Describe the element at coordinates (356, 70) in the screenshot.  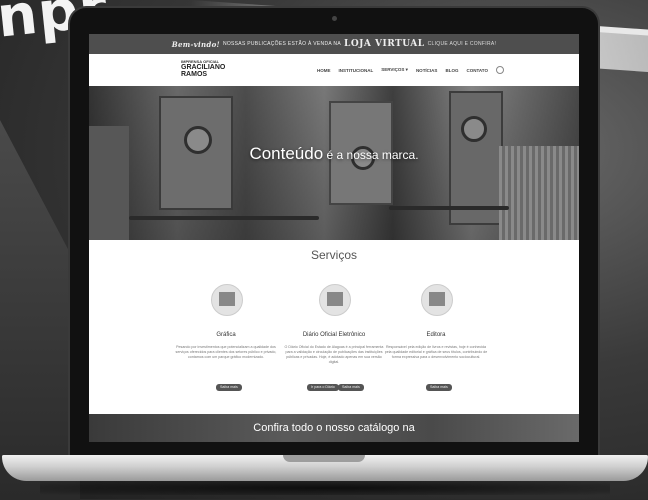
I see `nav-item-institucional: INSTITUCIONAL` at that location.